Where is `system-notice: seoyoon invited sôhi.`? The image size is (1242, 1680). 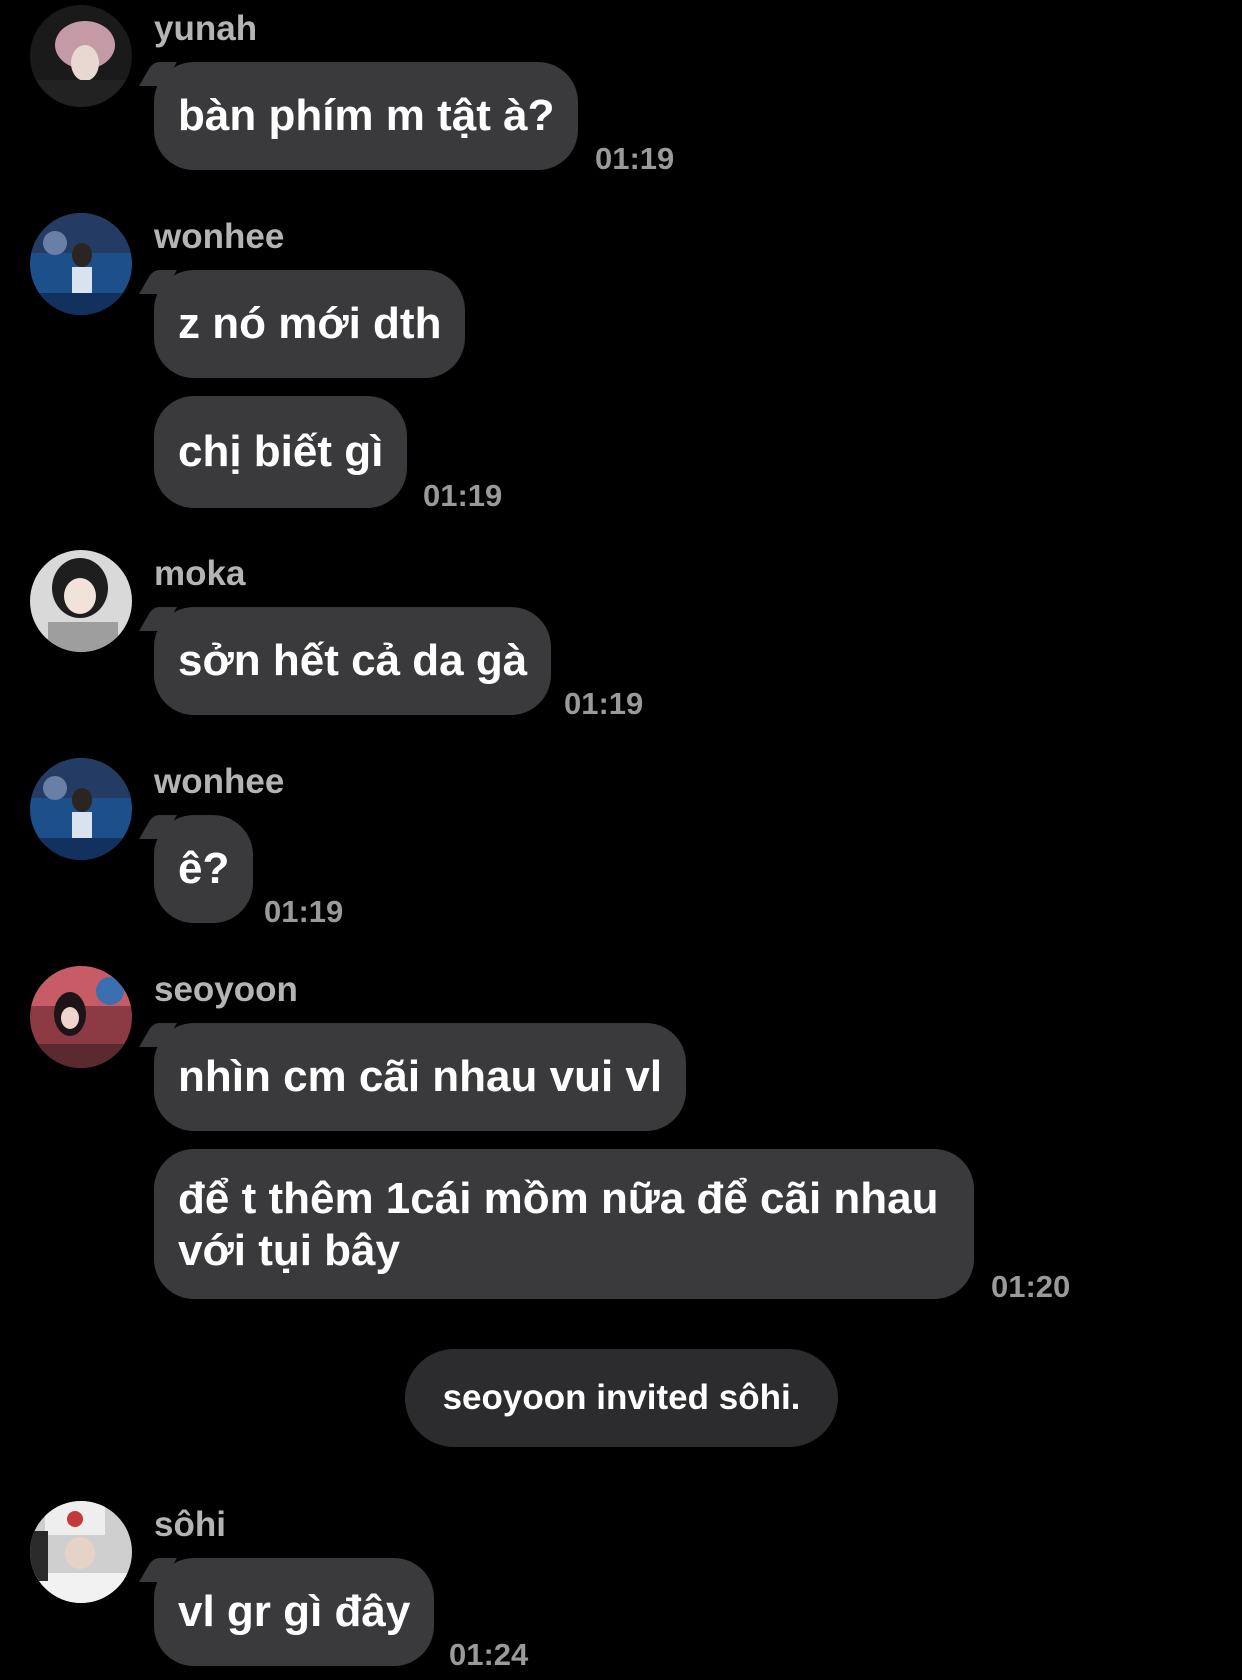
system-notice: seoyoon invited sôhi. is located at coordinates (621, 1398).